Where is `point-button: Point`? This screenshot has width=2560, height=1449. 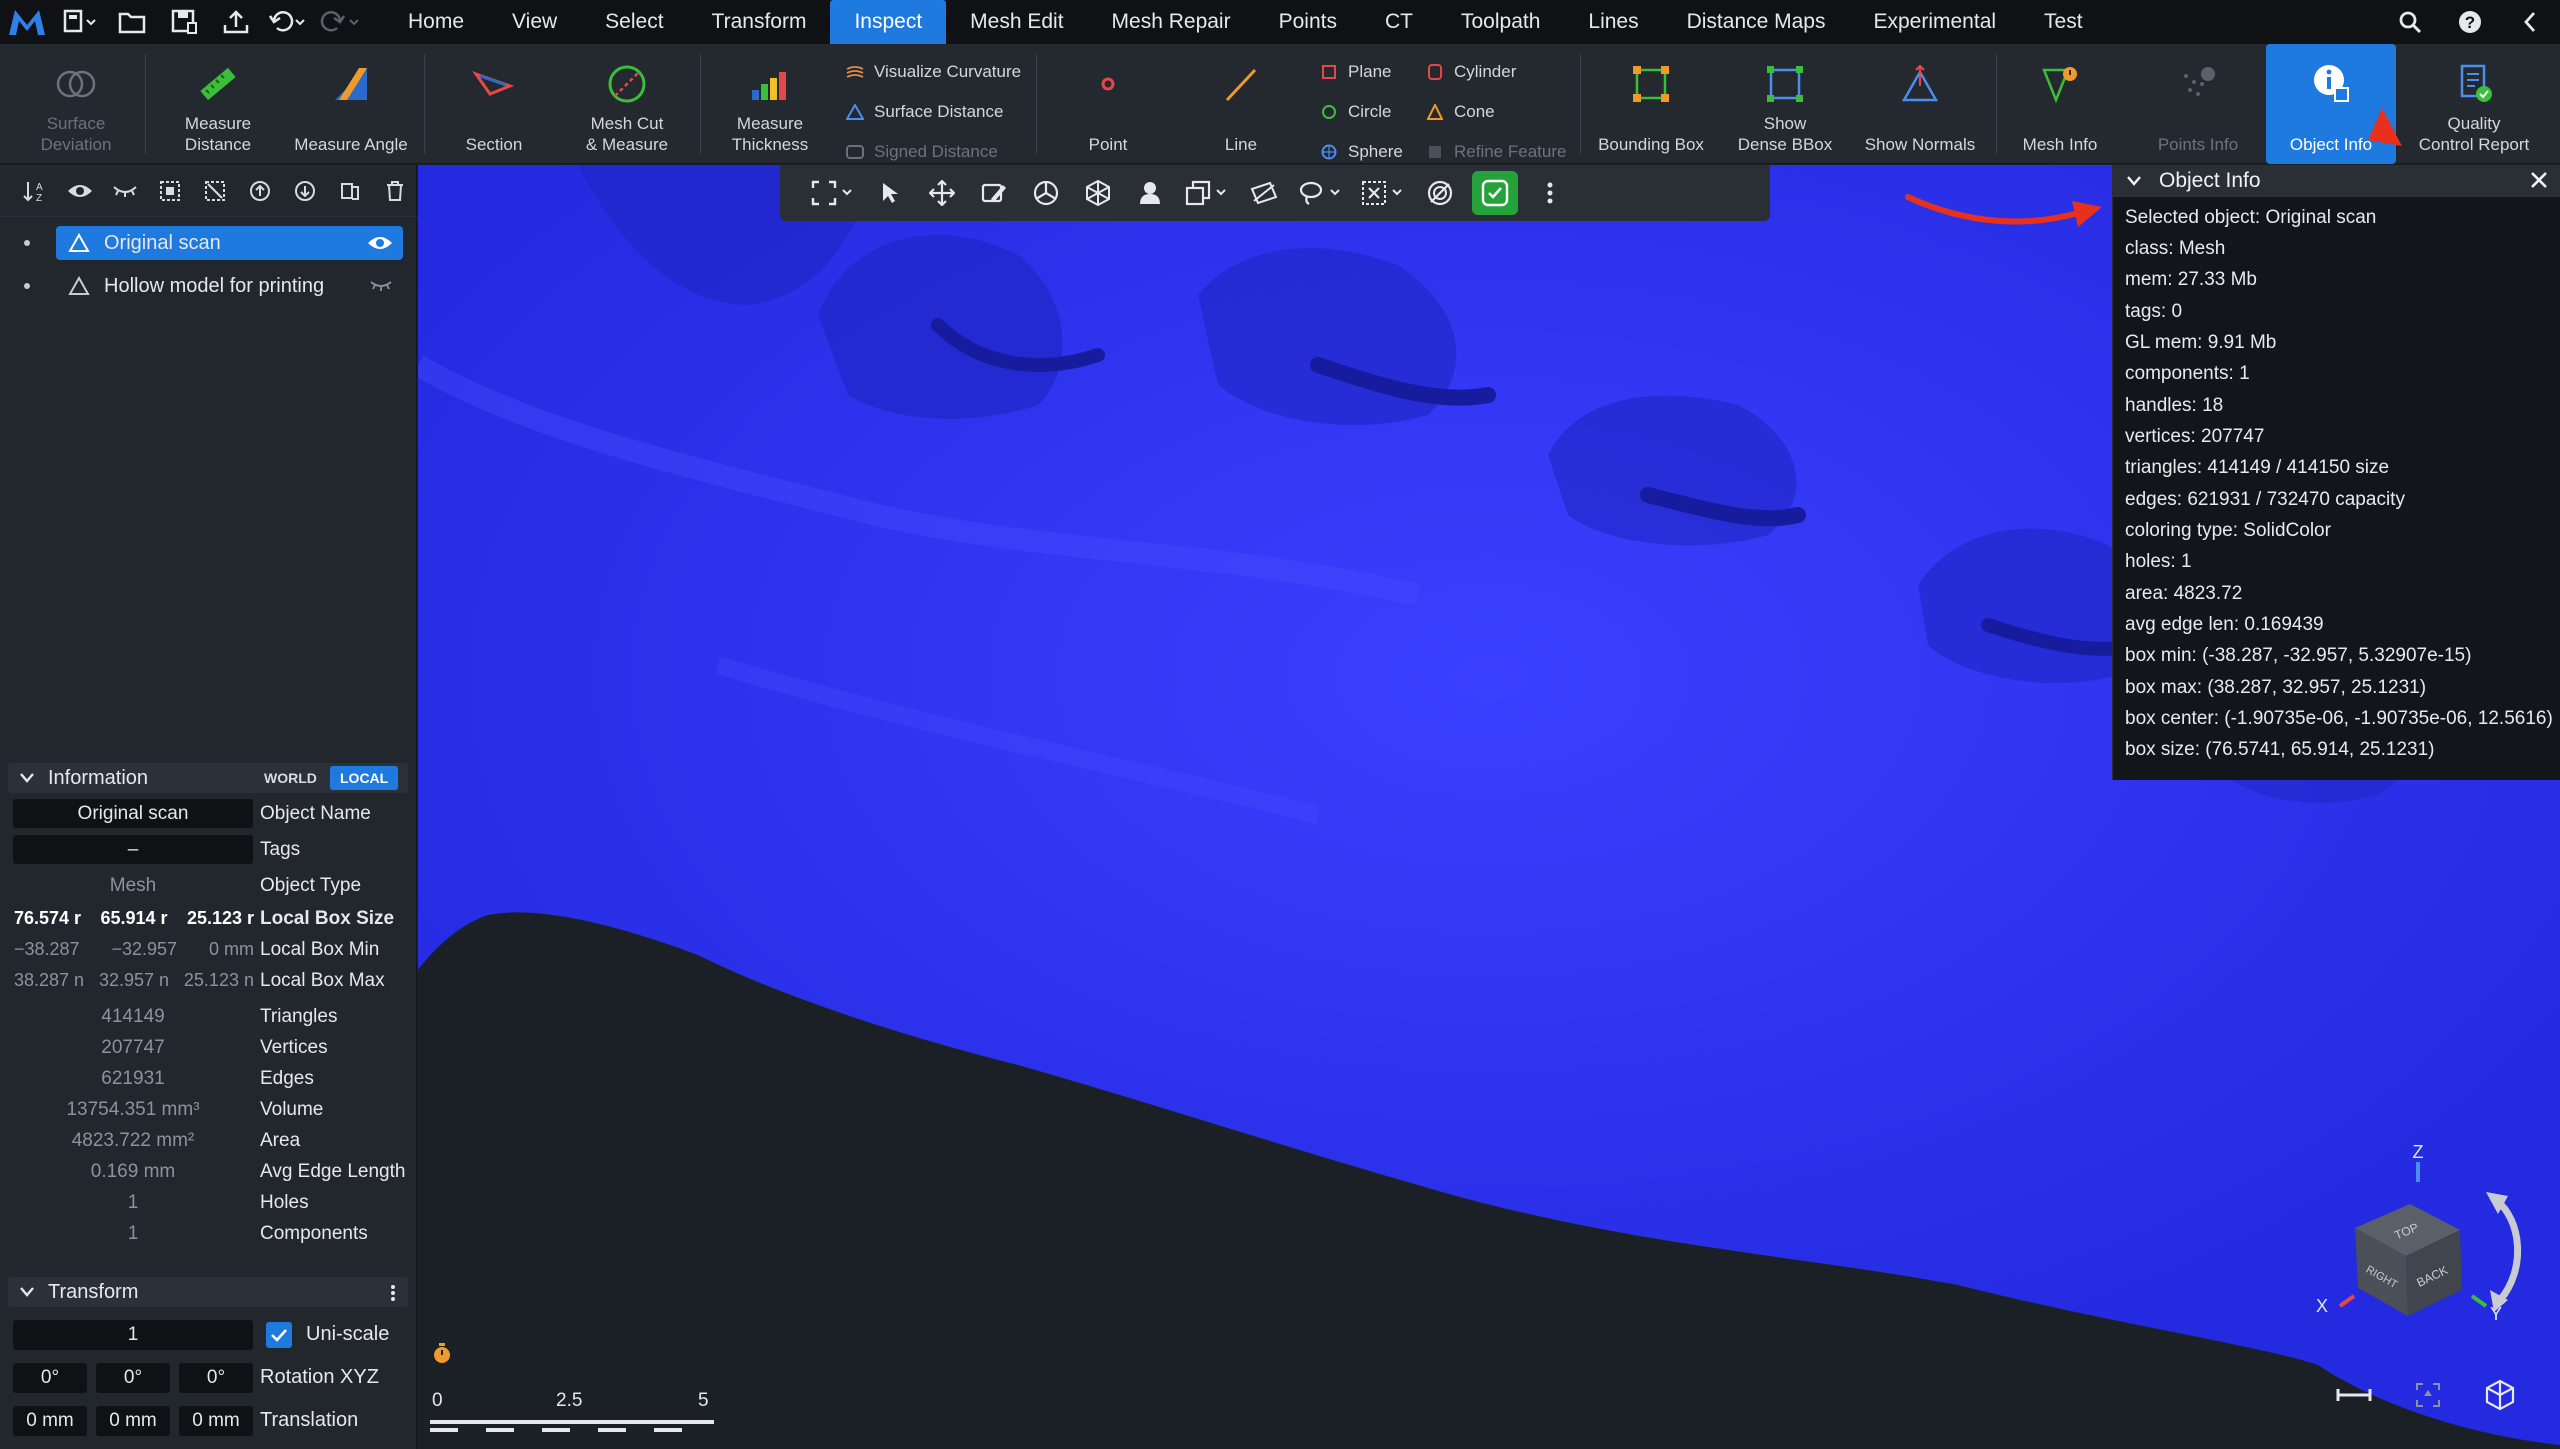
point-button: Point is located at coordinates (1108, 104).